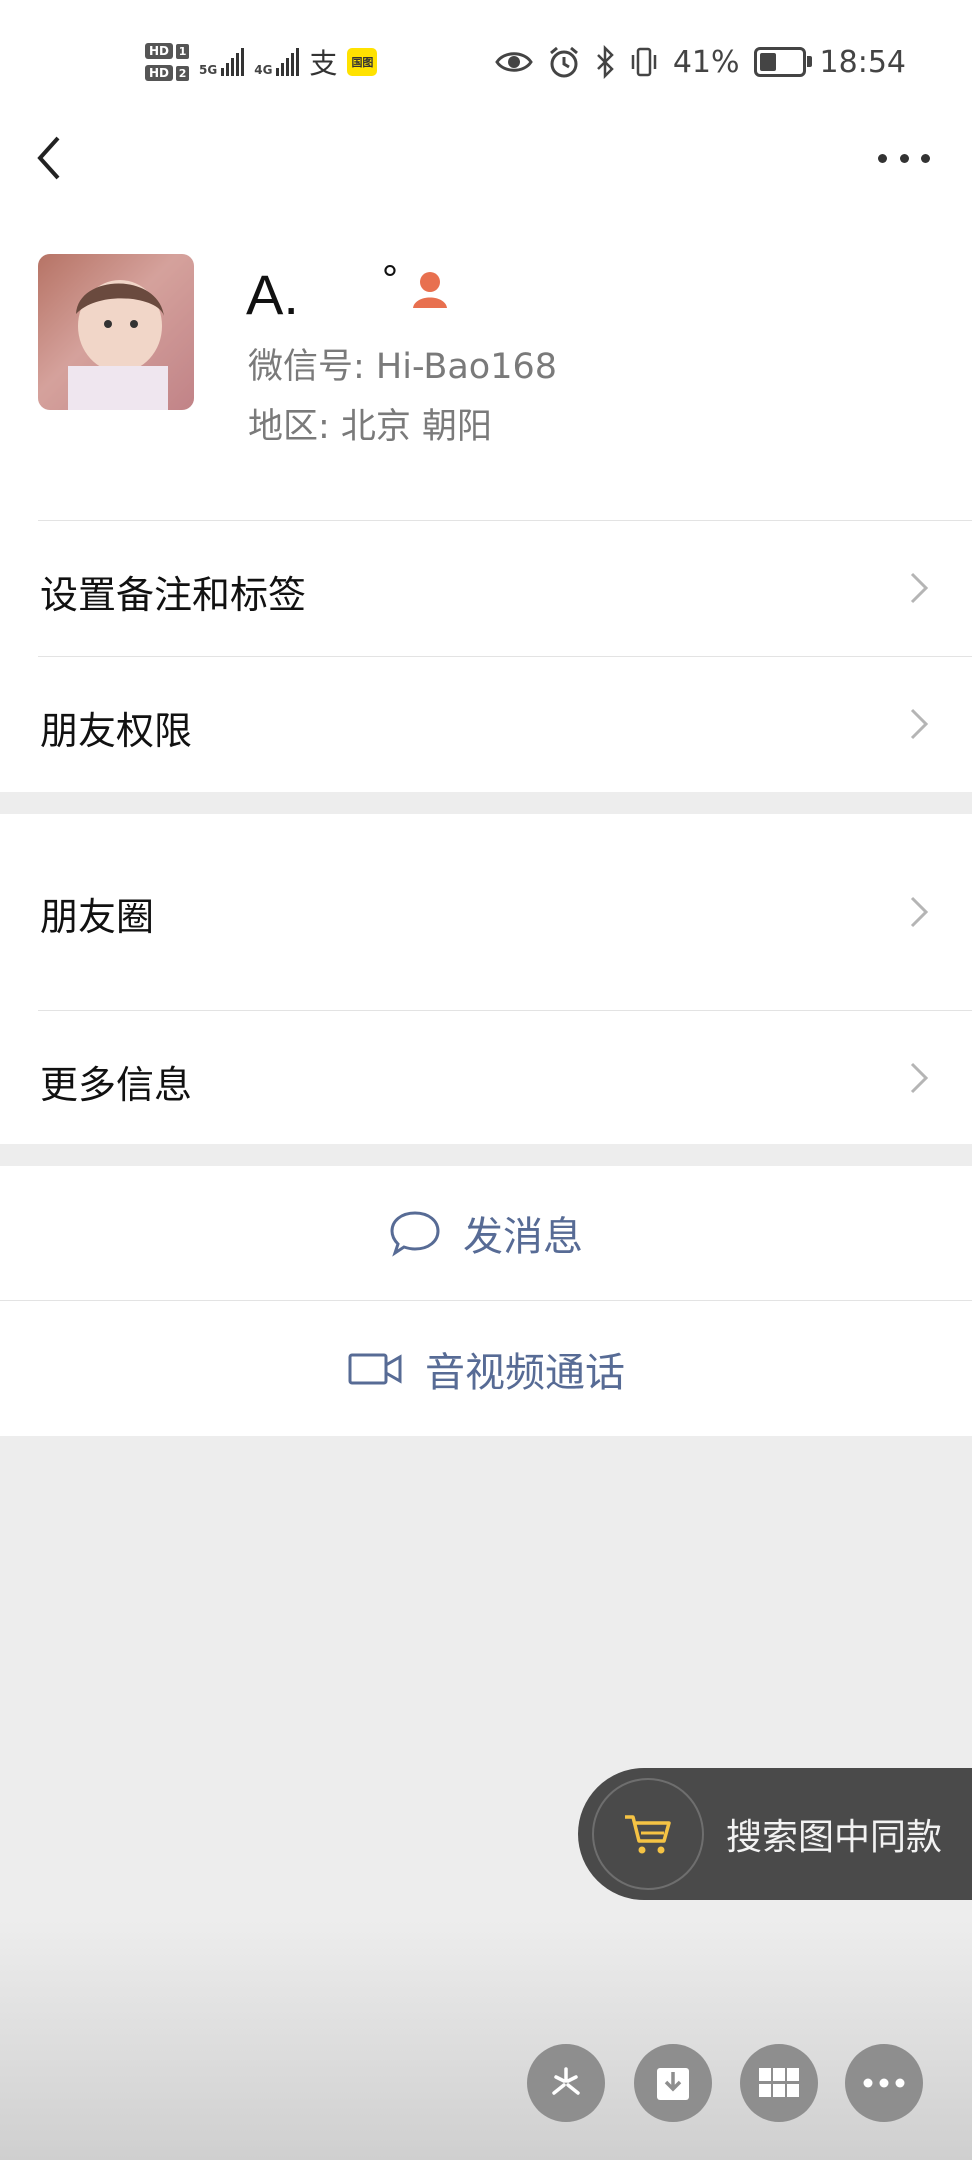 Image resolution: width=972 pixels, height=2160 pixels. I want to click on signal-5g-icon: 5G, so click(222, 62).